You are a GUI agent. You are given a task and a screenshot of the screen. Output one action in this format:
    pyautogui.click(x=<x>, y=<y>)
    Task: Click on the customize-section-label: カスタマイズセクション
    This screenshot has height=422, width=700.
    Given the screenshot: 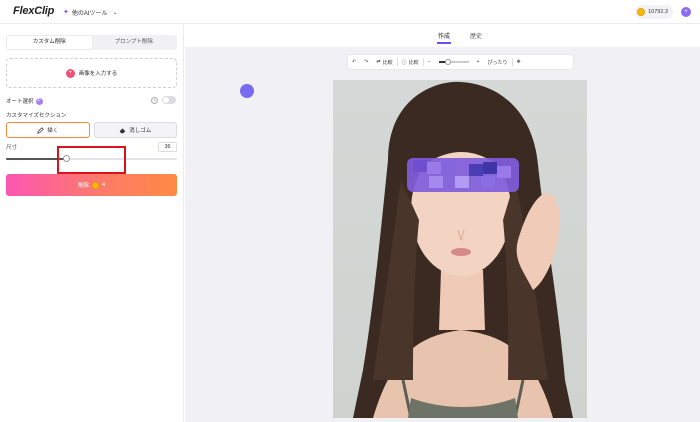 What is the action you would take?
    pyautogui.click(x=36, y=116)
    